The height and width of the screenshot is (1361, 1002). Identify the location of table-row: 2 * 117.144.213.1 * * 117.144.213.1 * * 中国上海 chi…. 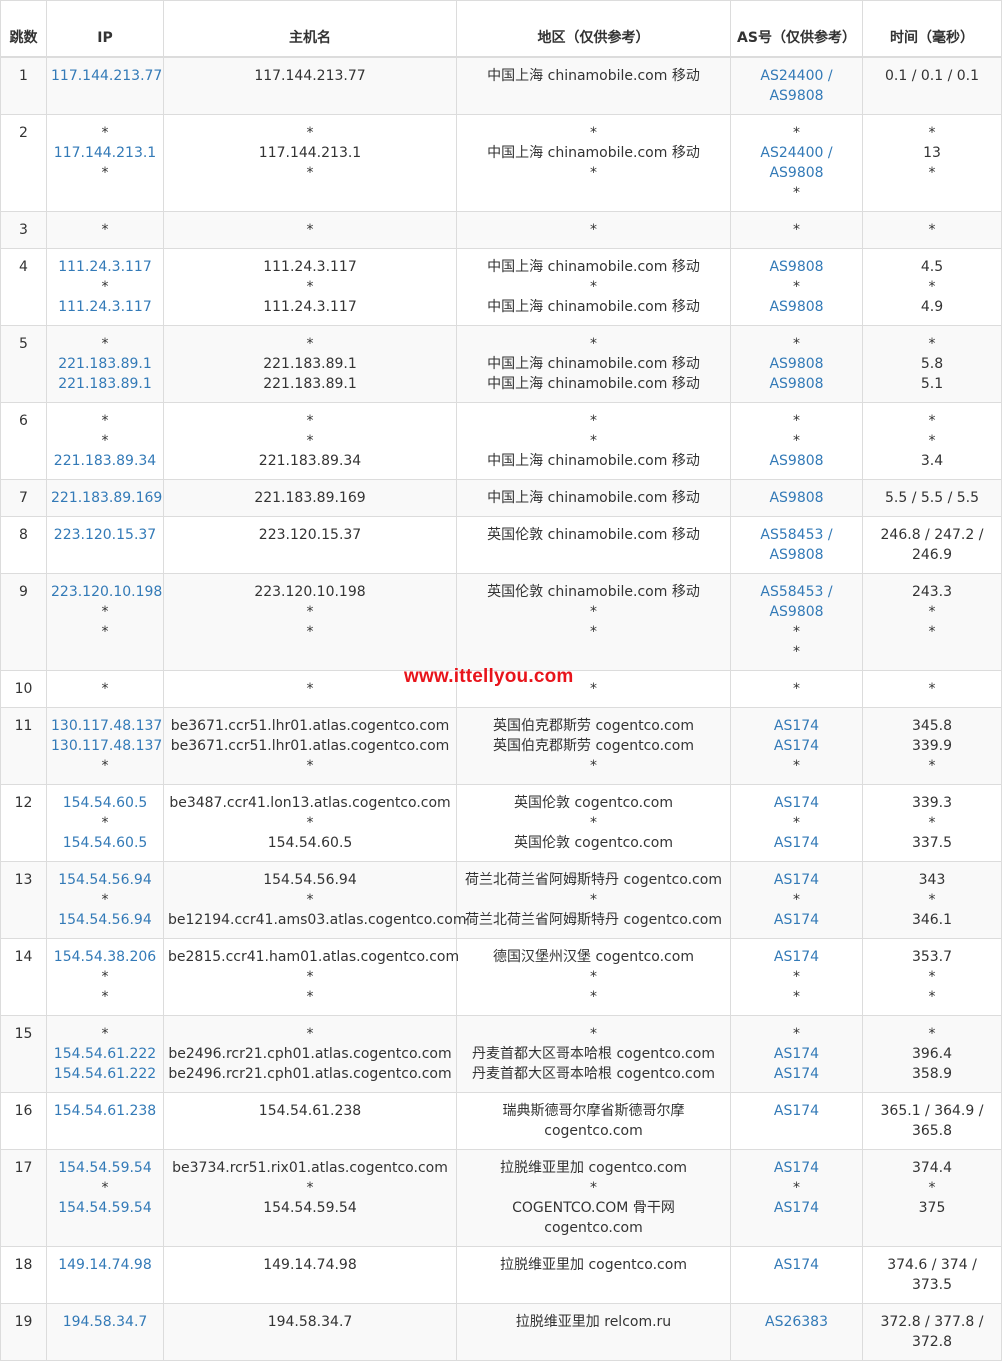
(501, 163).